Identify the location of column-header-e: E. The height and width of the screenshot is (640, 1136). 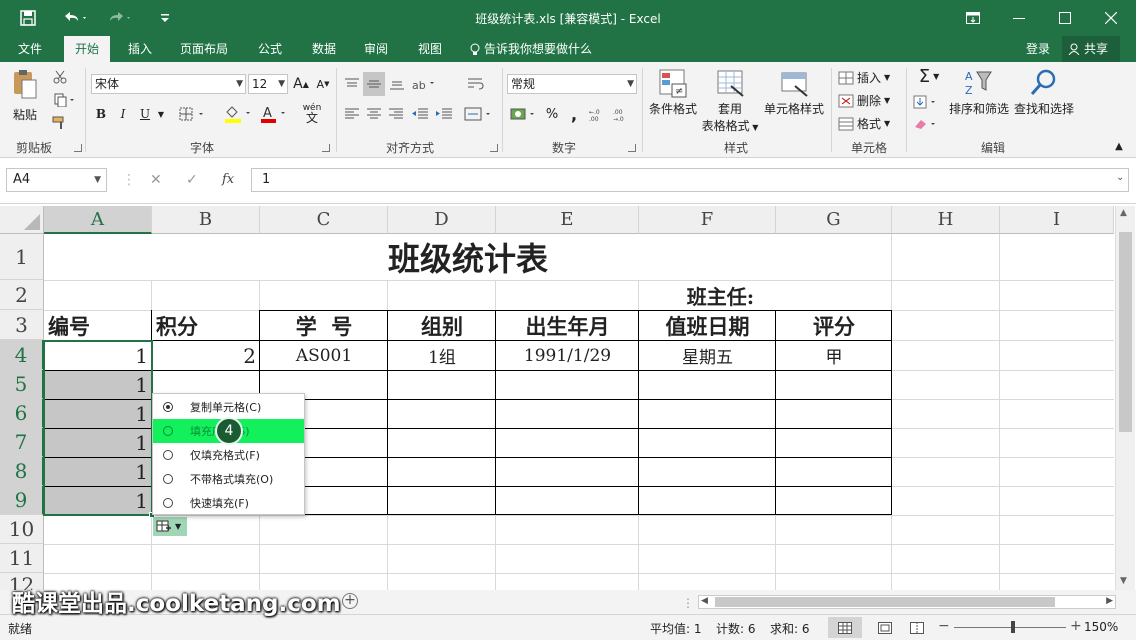
(567, 220).